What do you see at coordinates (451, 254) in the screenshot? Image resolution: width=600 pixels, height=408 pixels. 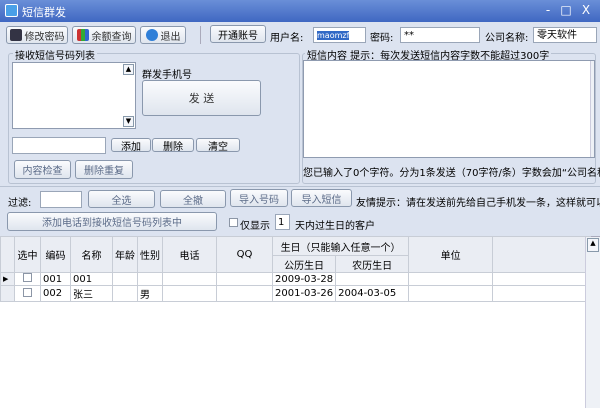 I see `header-unit: 单位` at bounding box center [451, 254].